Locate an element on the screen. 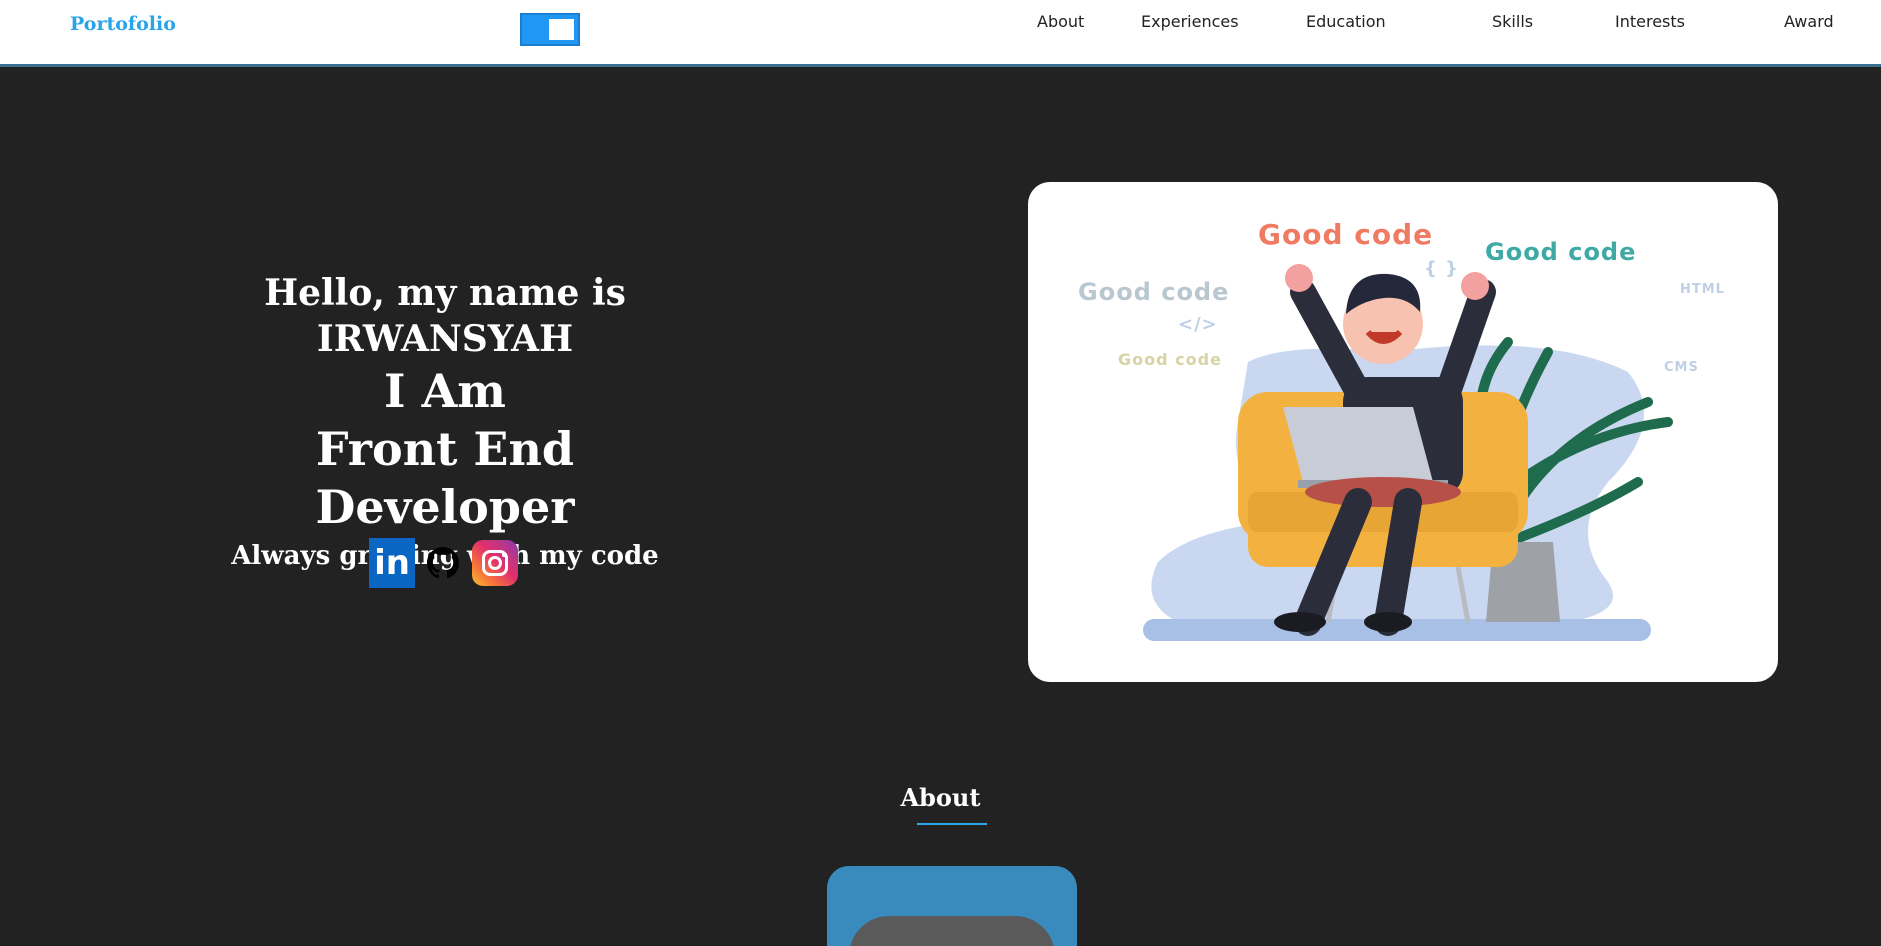 This screenshot has height=946, width=1881. nav-item-education: Education is located at coordinates (1346, 21).